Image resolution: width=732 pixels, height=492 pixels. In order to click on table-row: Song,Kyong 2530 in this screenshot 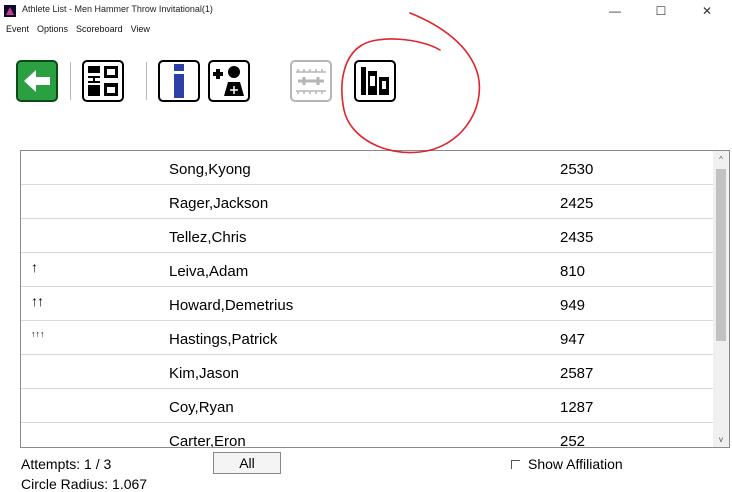, I will do `click(367, 168)`.